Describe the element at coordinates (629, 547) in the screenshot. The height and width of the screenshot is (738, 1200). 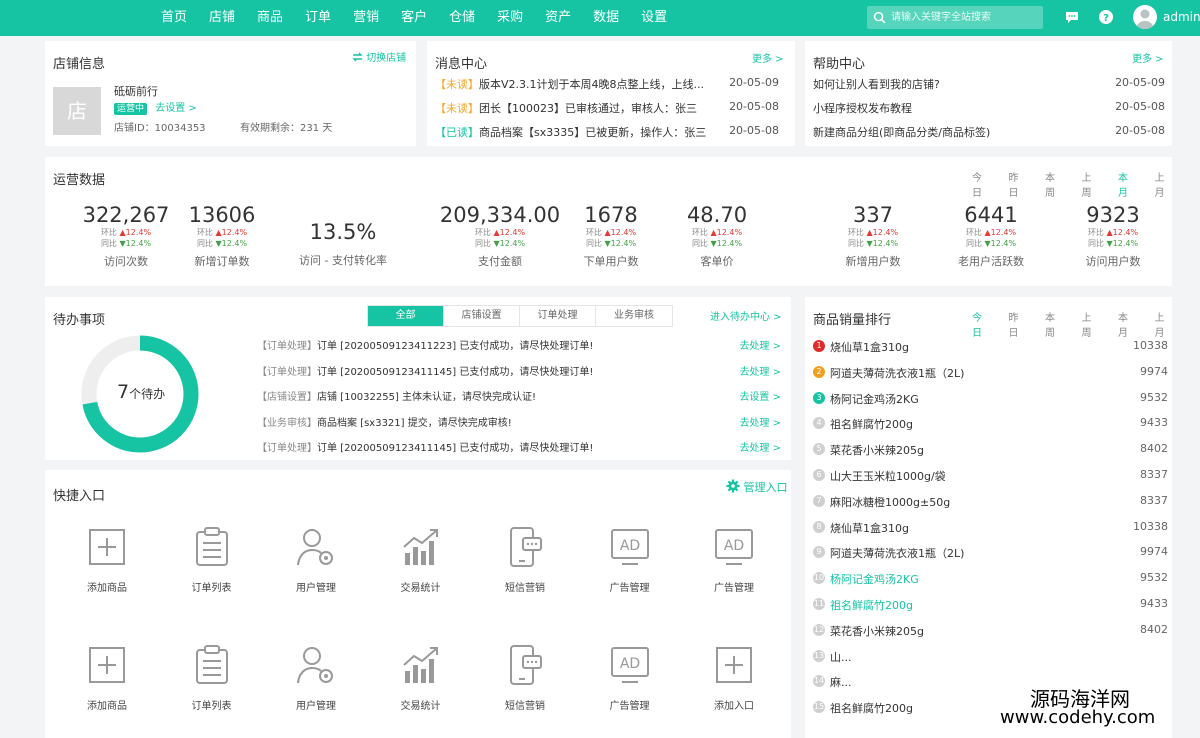
I see `ad-monitor-icon: AD` at that location.